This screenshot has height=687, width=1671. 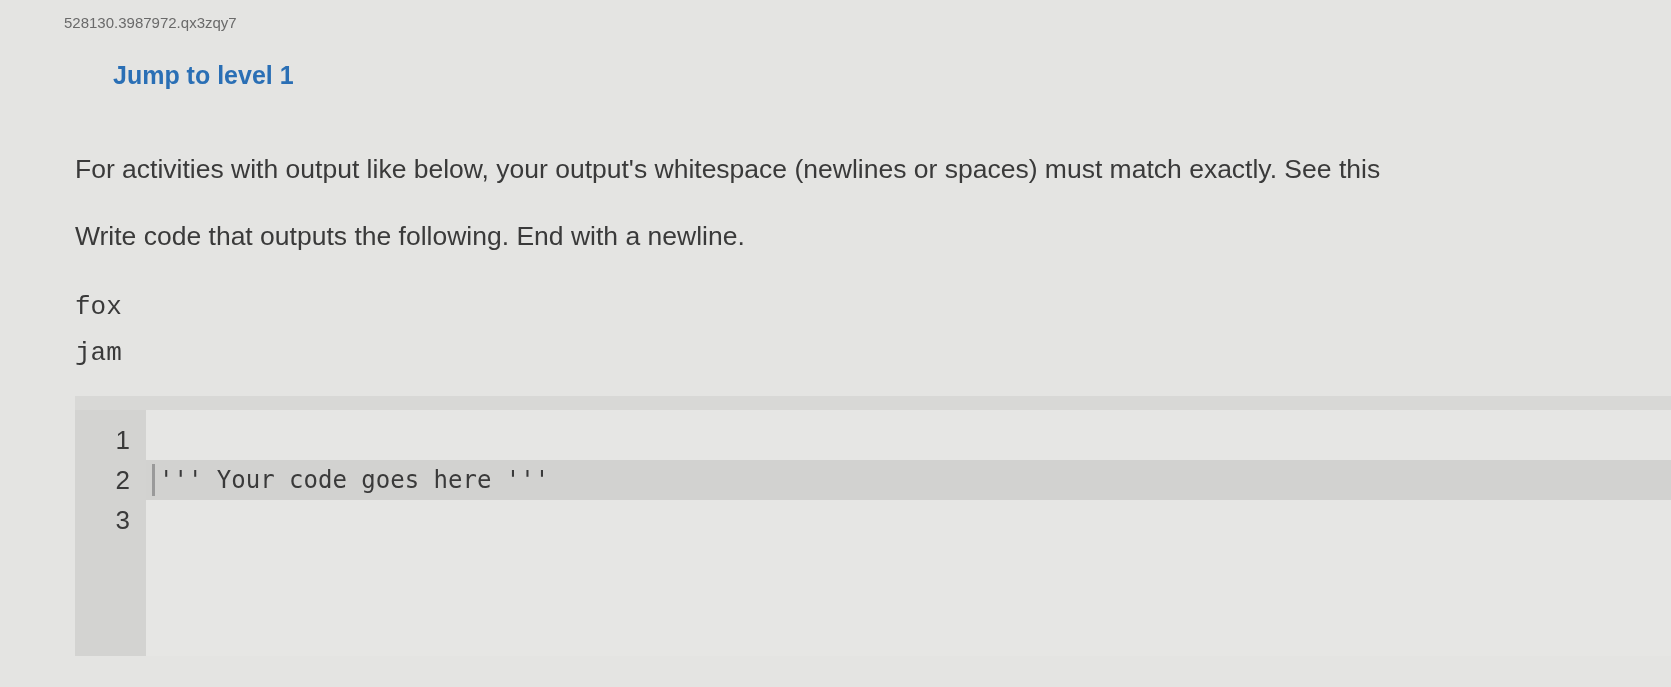 What do you see at coordinates (203, 75) in the screenshot?
I see `jump-link: Jump to level 1` at bounding box center [203, 75].